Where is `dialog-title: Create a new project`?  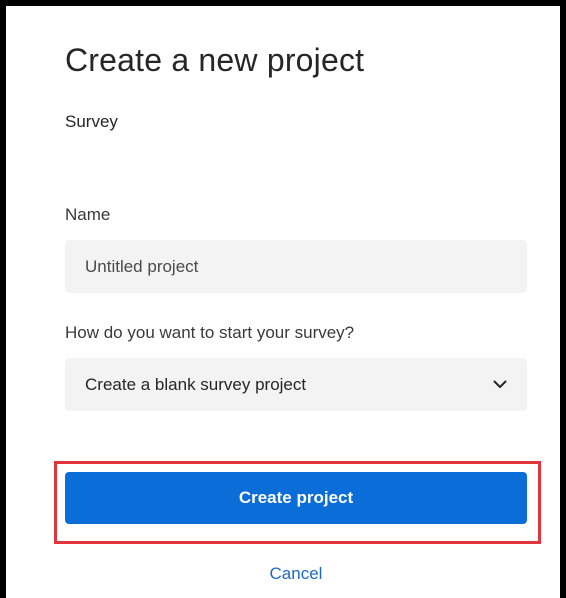
dialog-title: Create a new project is located at coordinates (215, 60).